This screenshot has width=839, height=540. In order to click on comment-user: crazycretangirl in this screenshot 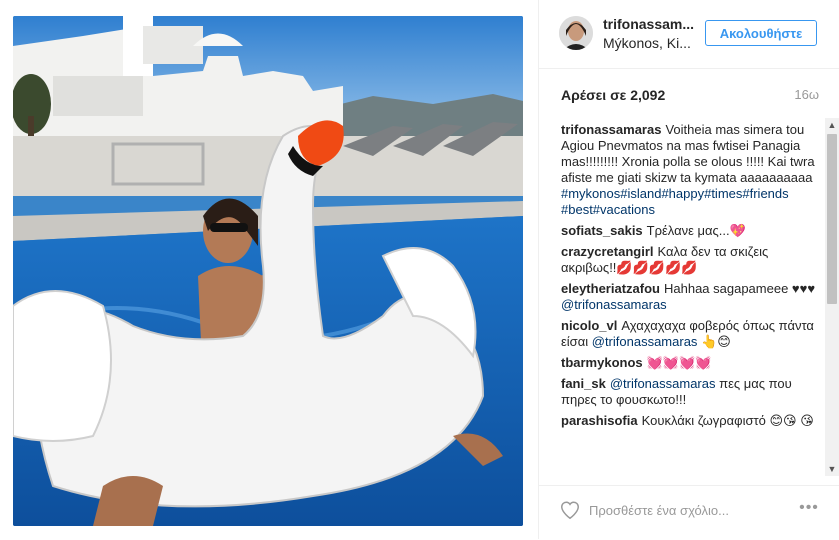, I will do `click(607, 251)`.